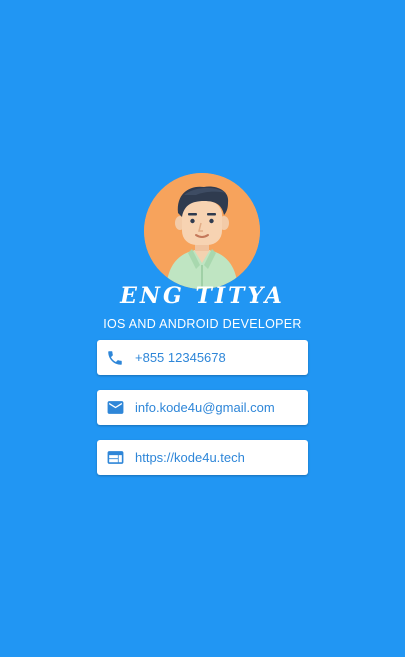  Describe the element at coordinates (202, 324) in the screenshot. I see `profile-role: IOS AND ANDROID DEVELOPER` at that location.